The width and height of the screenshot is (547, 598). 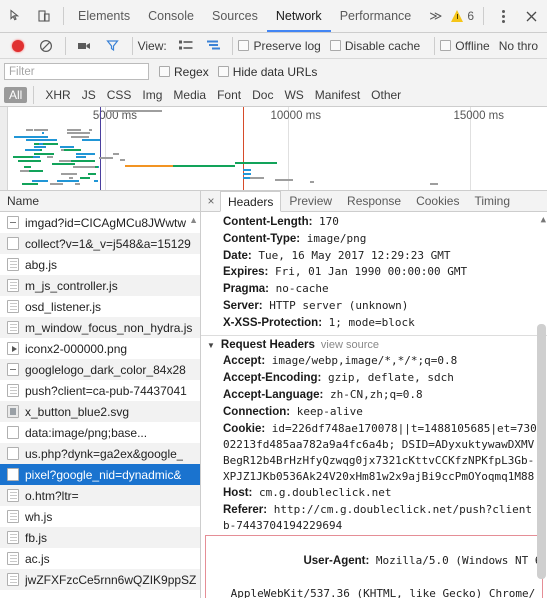 I want to click on hide-data-urls-checkbox: Hide data URLs, so click(x=267, y=72).